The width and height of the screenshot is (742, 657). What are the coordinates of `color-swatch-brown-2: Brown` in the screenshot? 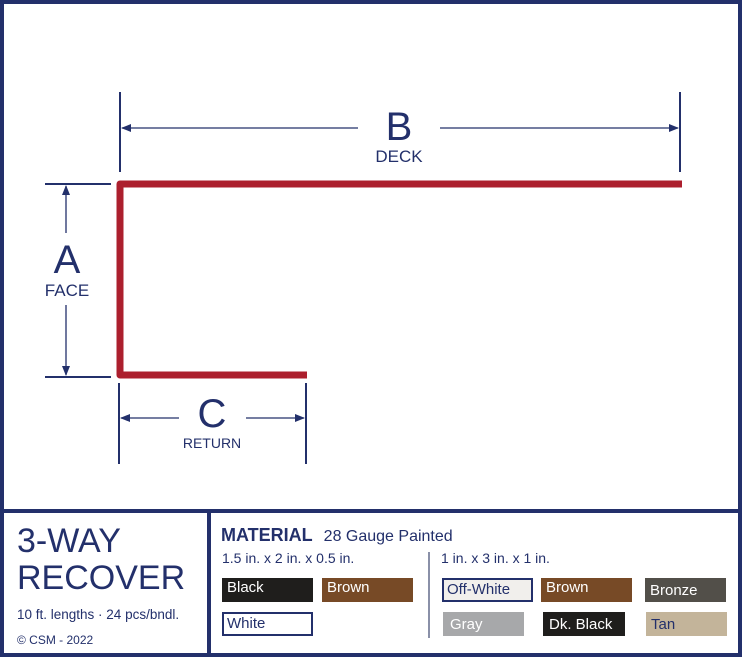 It's located at (586, 590).